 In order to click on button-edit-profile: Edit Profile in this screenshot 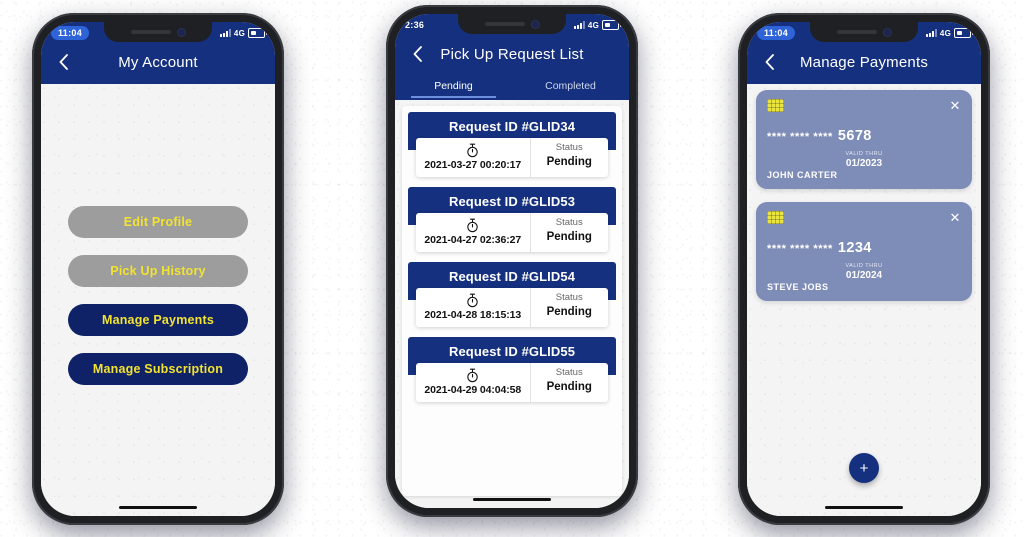, I will do `click(158, 222)`.